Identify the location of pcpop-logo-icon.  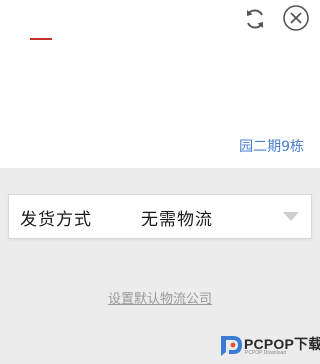
(231, 346).